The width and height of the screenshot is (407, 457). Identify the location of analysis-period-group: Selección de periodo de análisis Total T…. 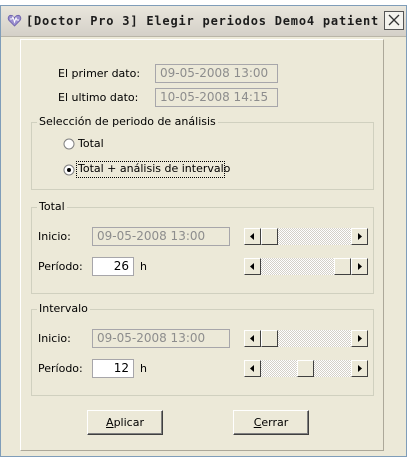
(202, 152).